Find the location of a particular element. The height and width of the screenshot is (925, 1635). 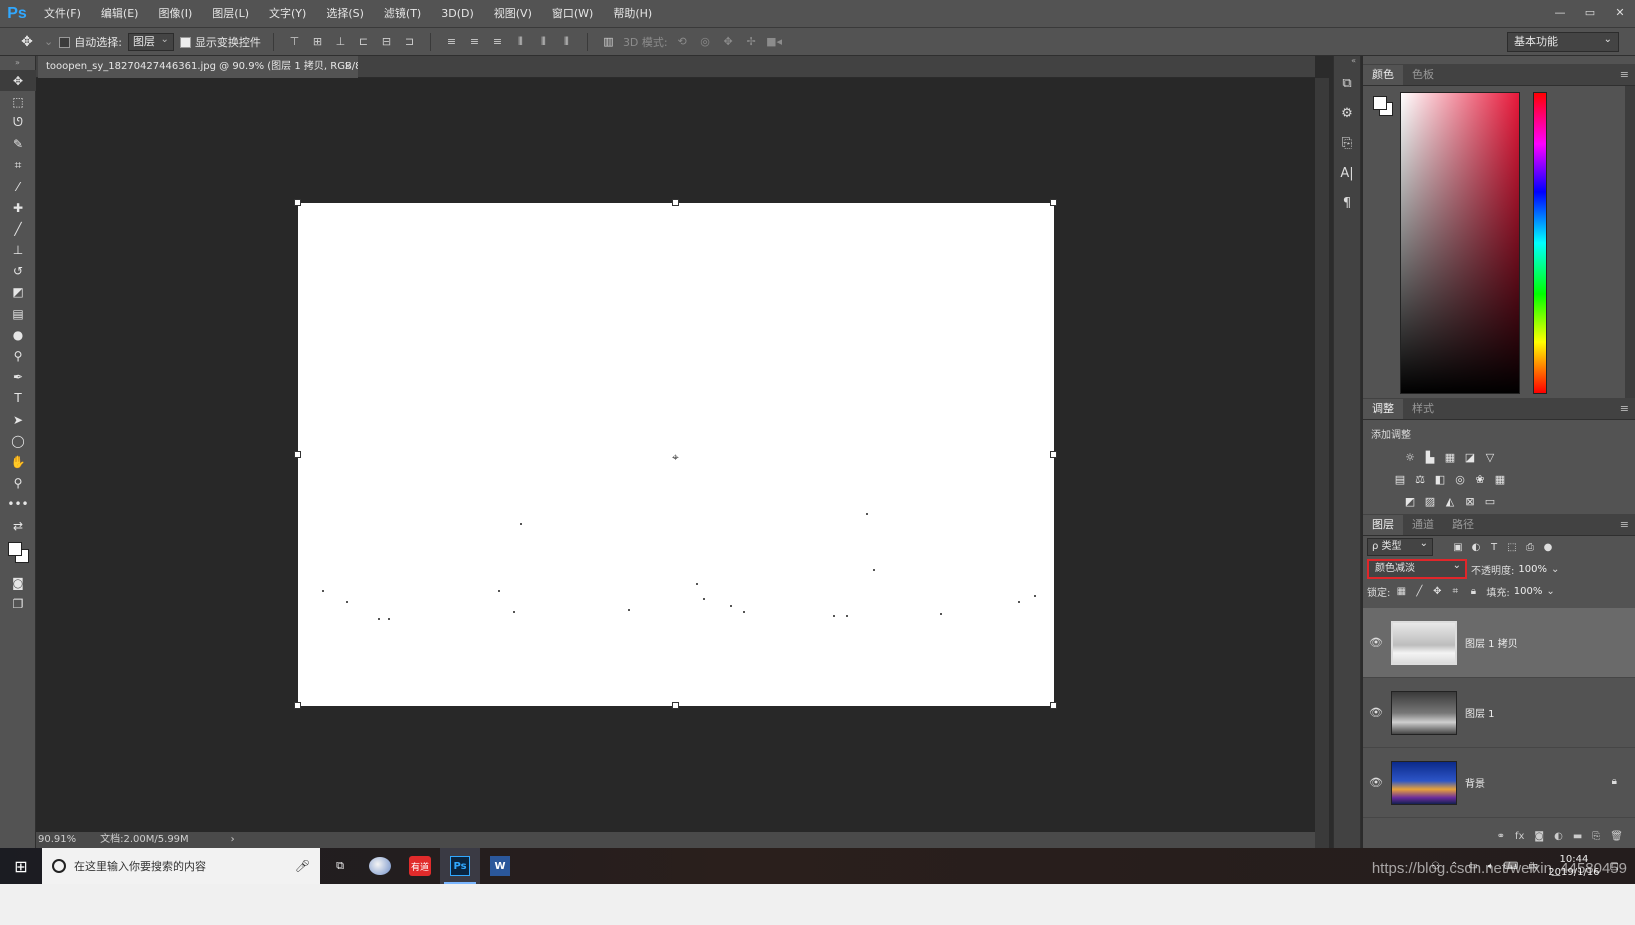

distribute-bottom-icon: ≡ is located at coordinates (497, 42).